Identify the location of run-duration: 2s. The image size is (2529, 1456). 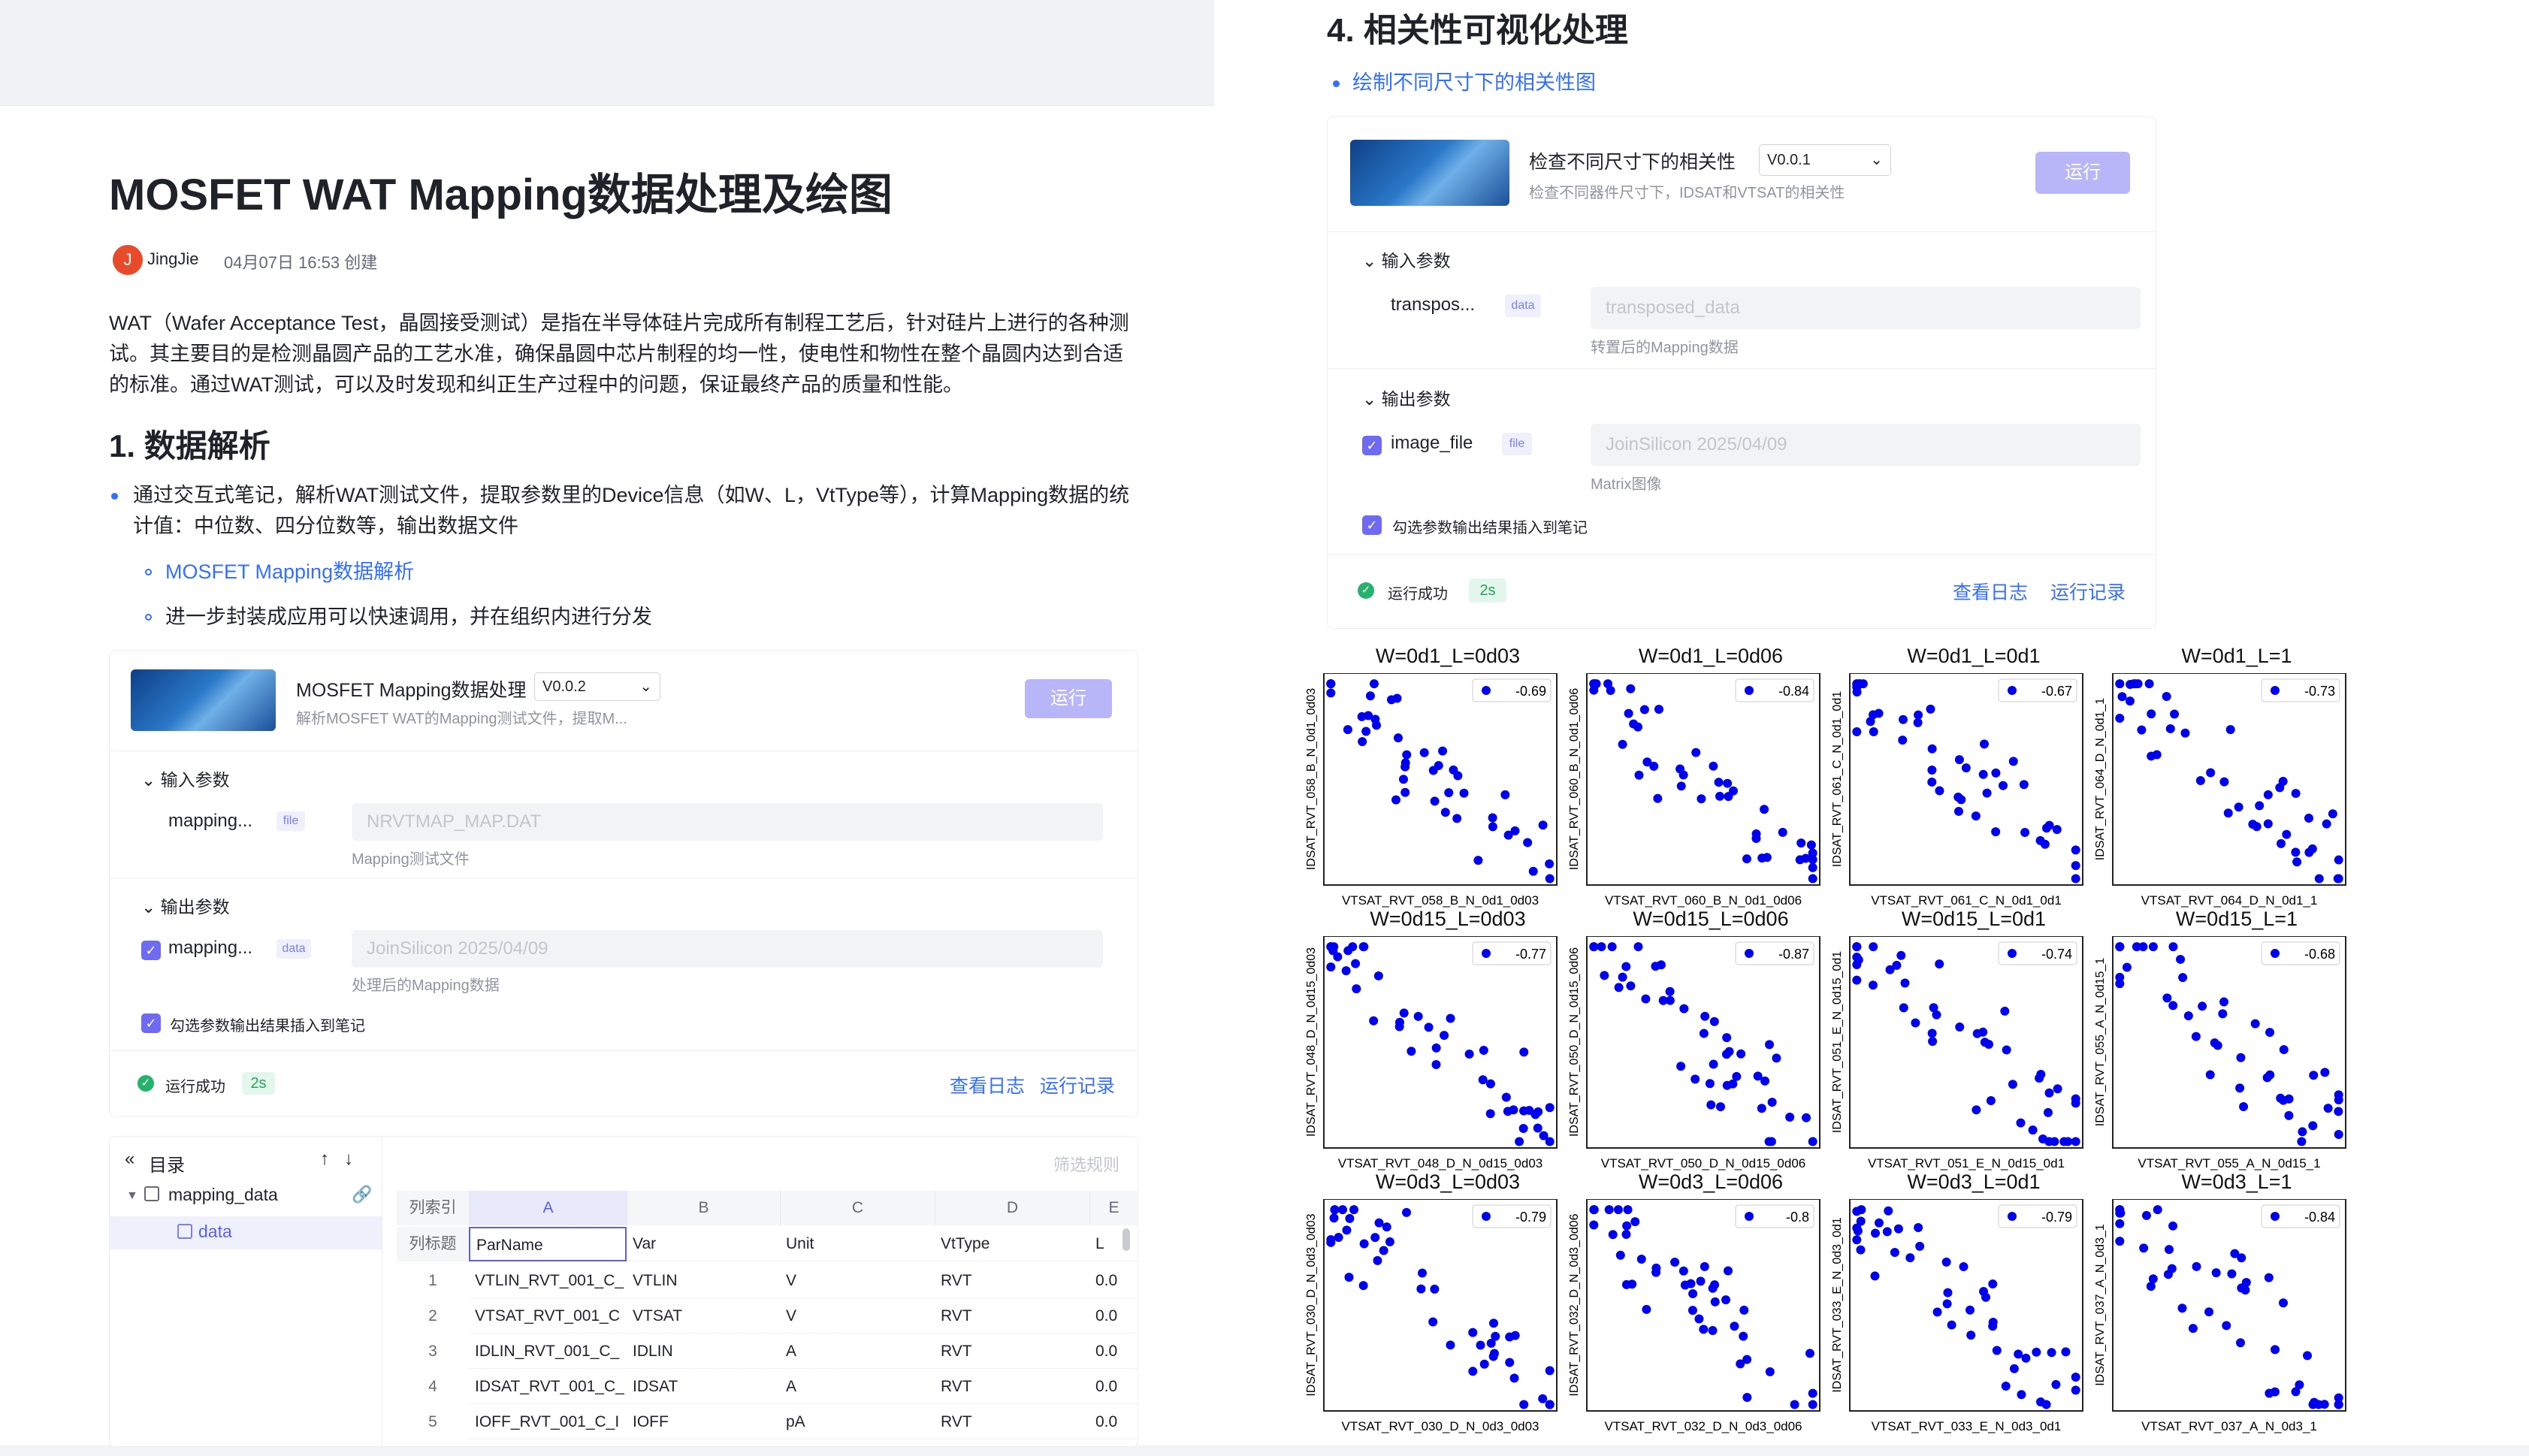
(258, 1083).